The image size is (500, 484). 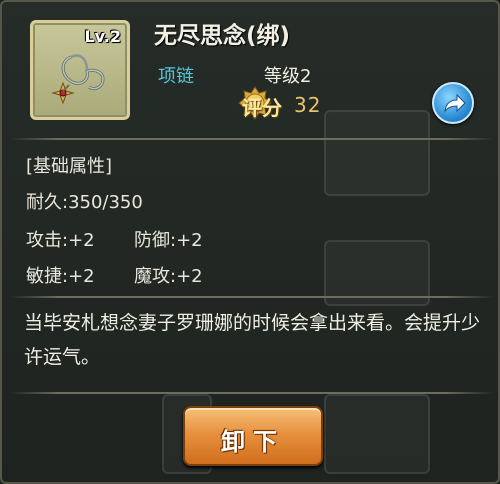 What do you see at coordinates (168, 276) in the screenshot?
I see `attribute-magic-attack: 魔攻:+2` at bounding box center [168, 276].